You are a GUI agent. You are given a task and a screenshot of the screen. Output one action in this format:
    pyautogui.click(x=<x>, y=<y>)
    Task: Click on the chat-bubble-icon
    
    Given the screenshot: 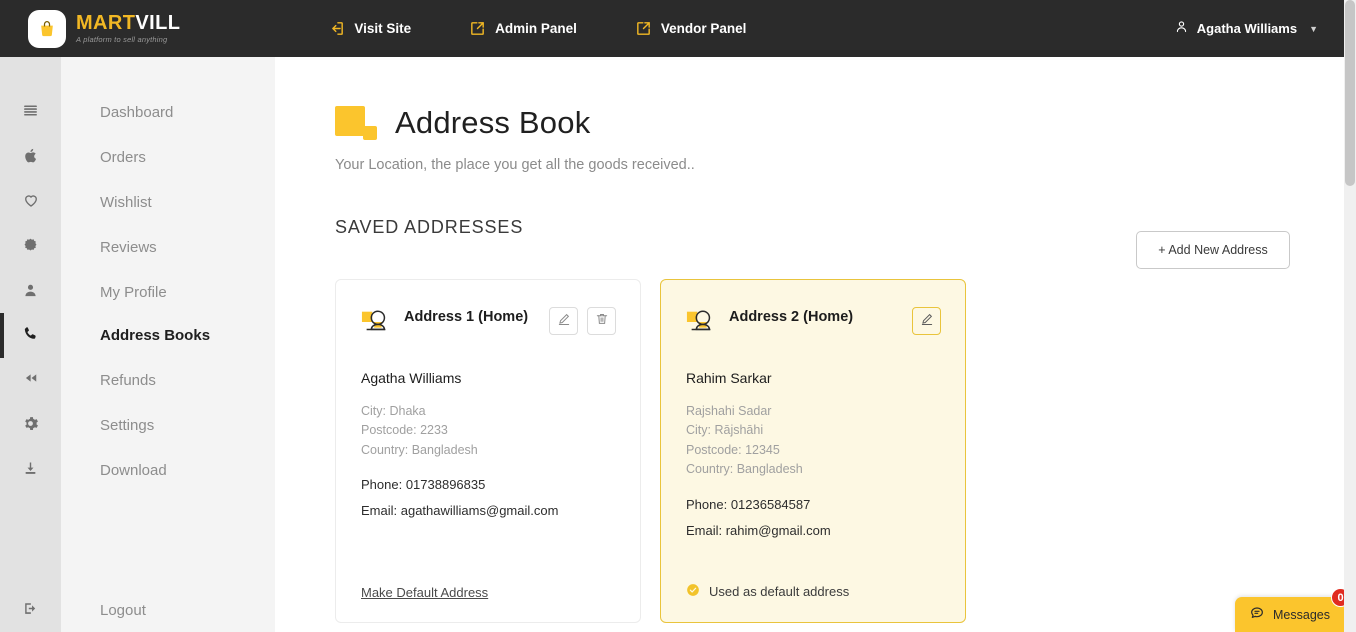 What is the action you would take?
    pyautogui.click(x=1257, y=614)
    